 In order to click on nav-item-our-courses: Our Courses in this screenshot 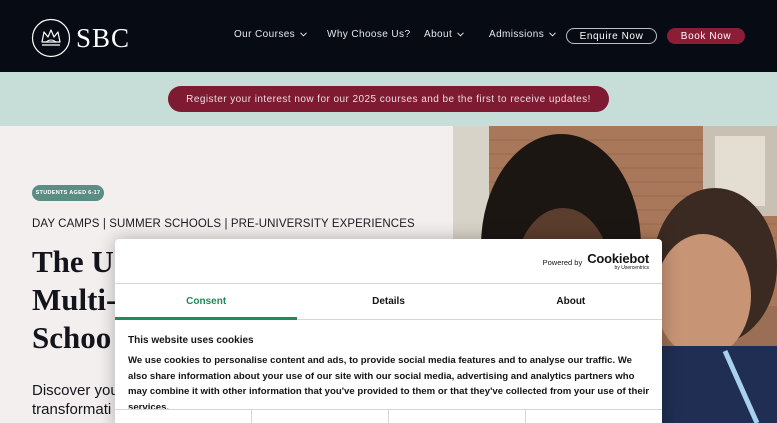, I will do `click(270, 34)`.